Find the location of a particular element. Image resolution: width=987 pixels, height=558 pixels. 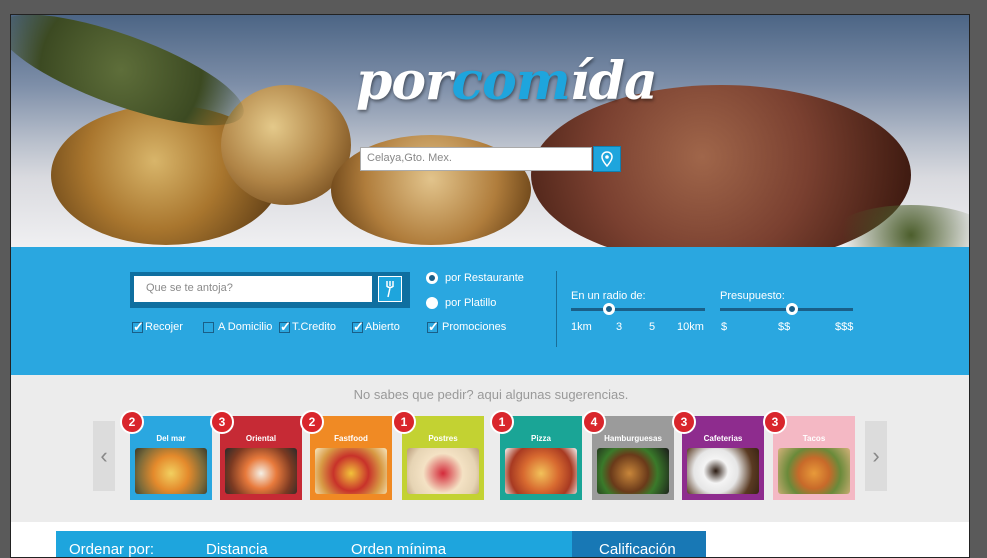

checkbox-label: Recojer is located at coordinates (164, 327).